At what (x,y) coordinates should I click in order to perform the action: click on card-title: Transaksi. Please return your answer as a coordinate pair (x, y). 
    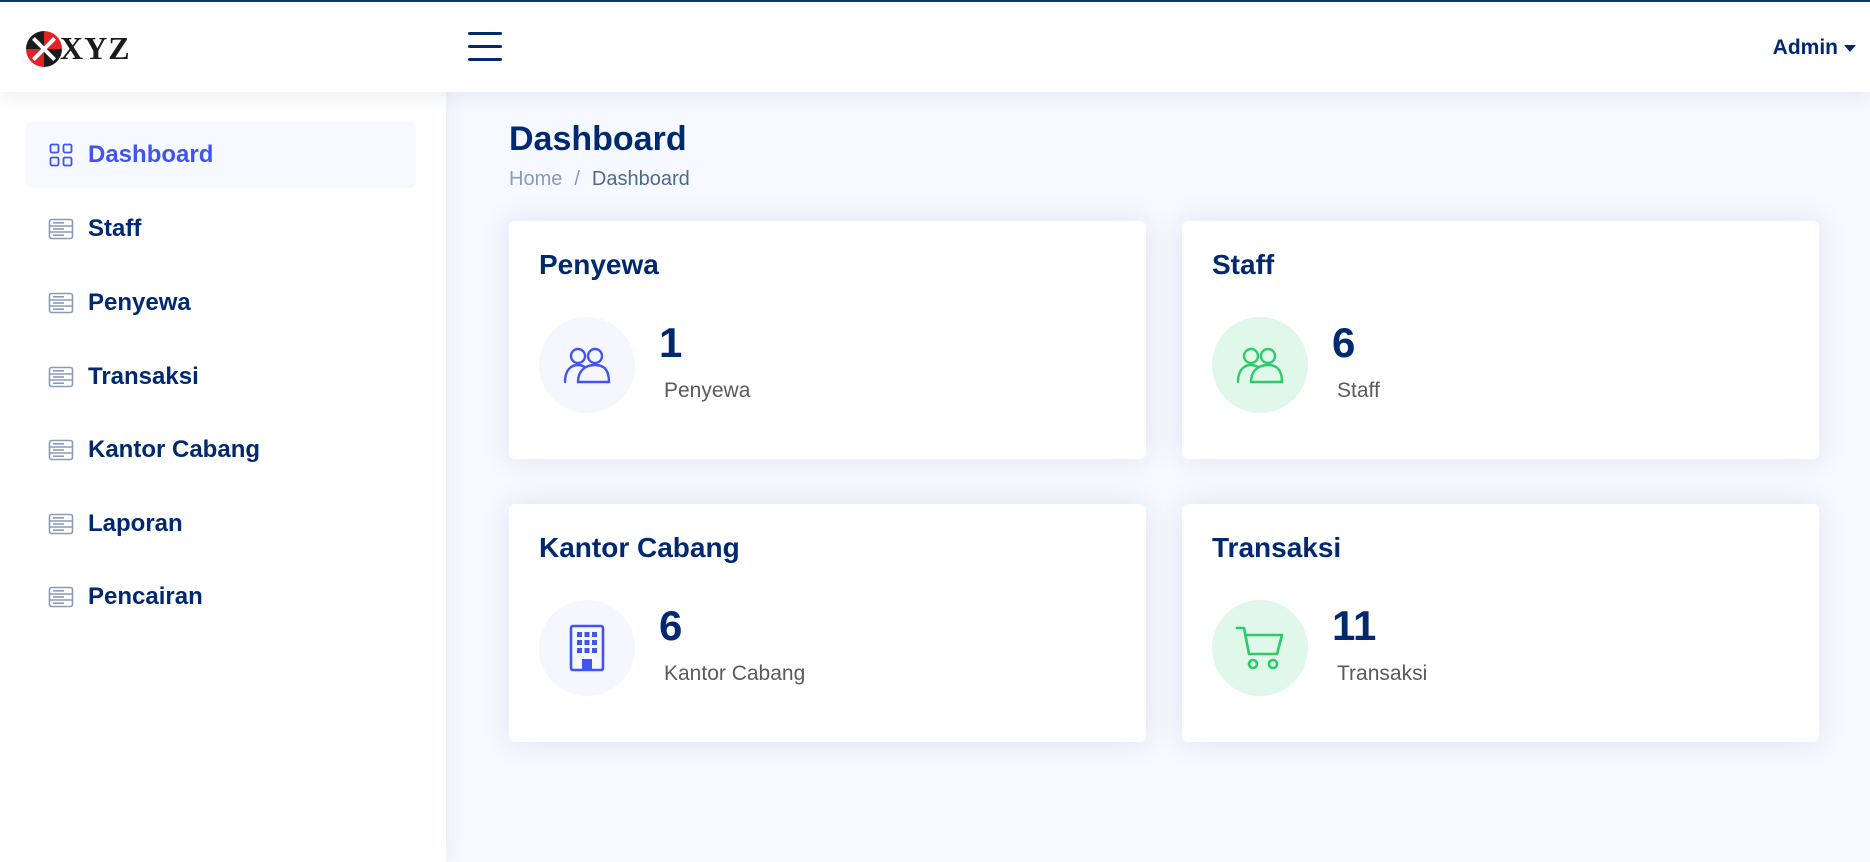
    Looking at the image, I should click on (1277, 547).